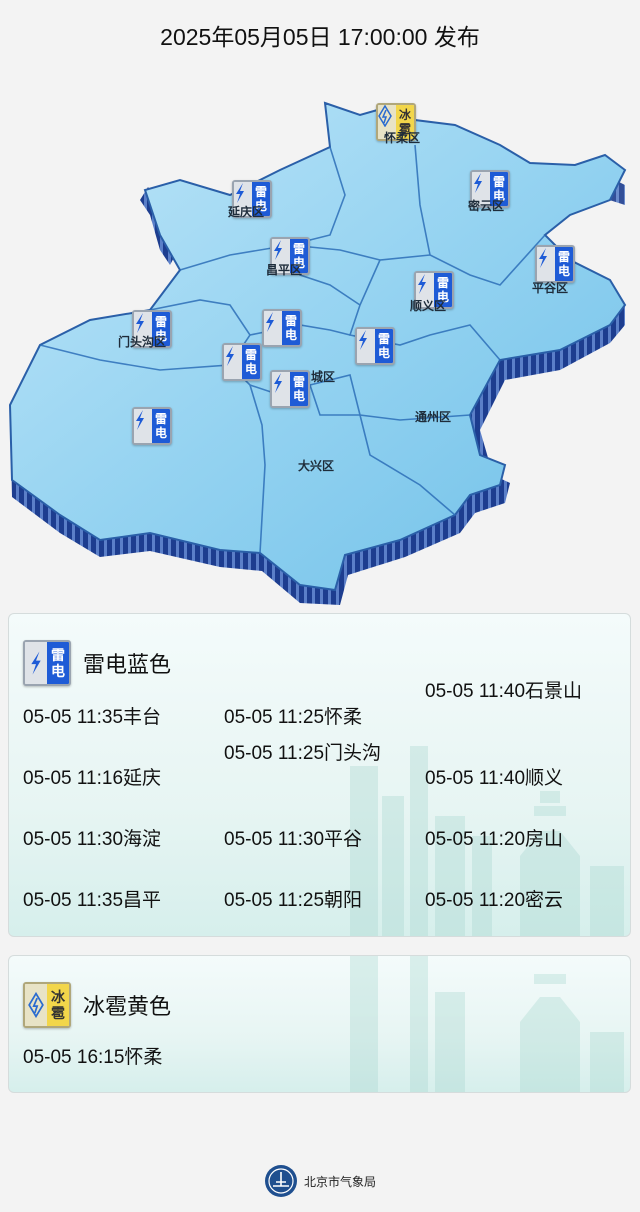 The height and width of the screenshot is (1212, 640). Describe the element at coordinates (36, 1005) in the screenshot. I see `hail-icon` at that location.